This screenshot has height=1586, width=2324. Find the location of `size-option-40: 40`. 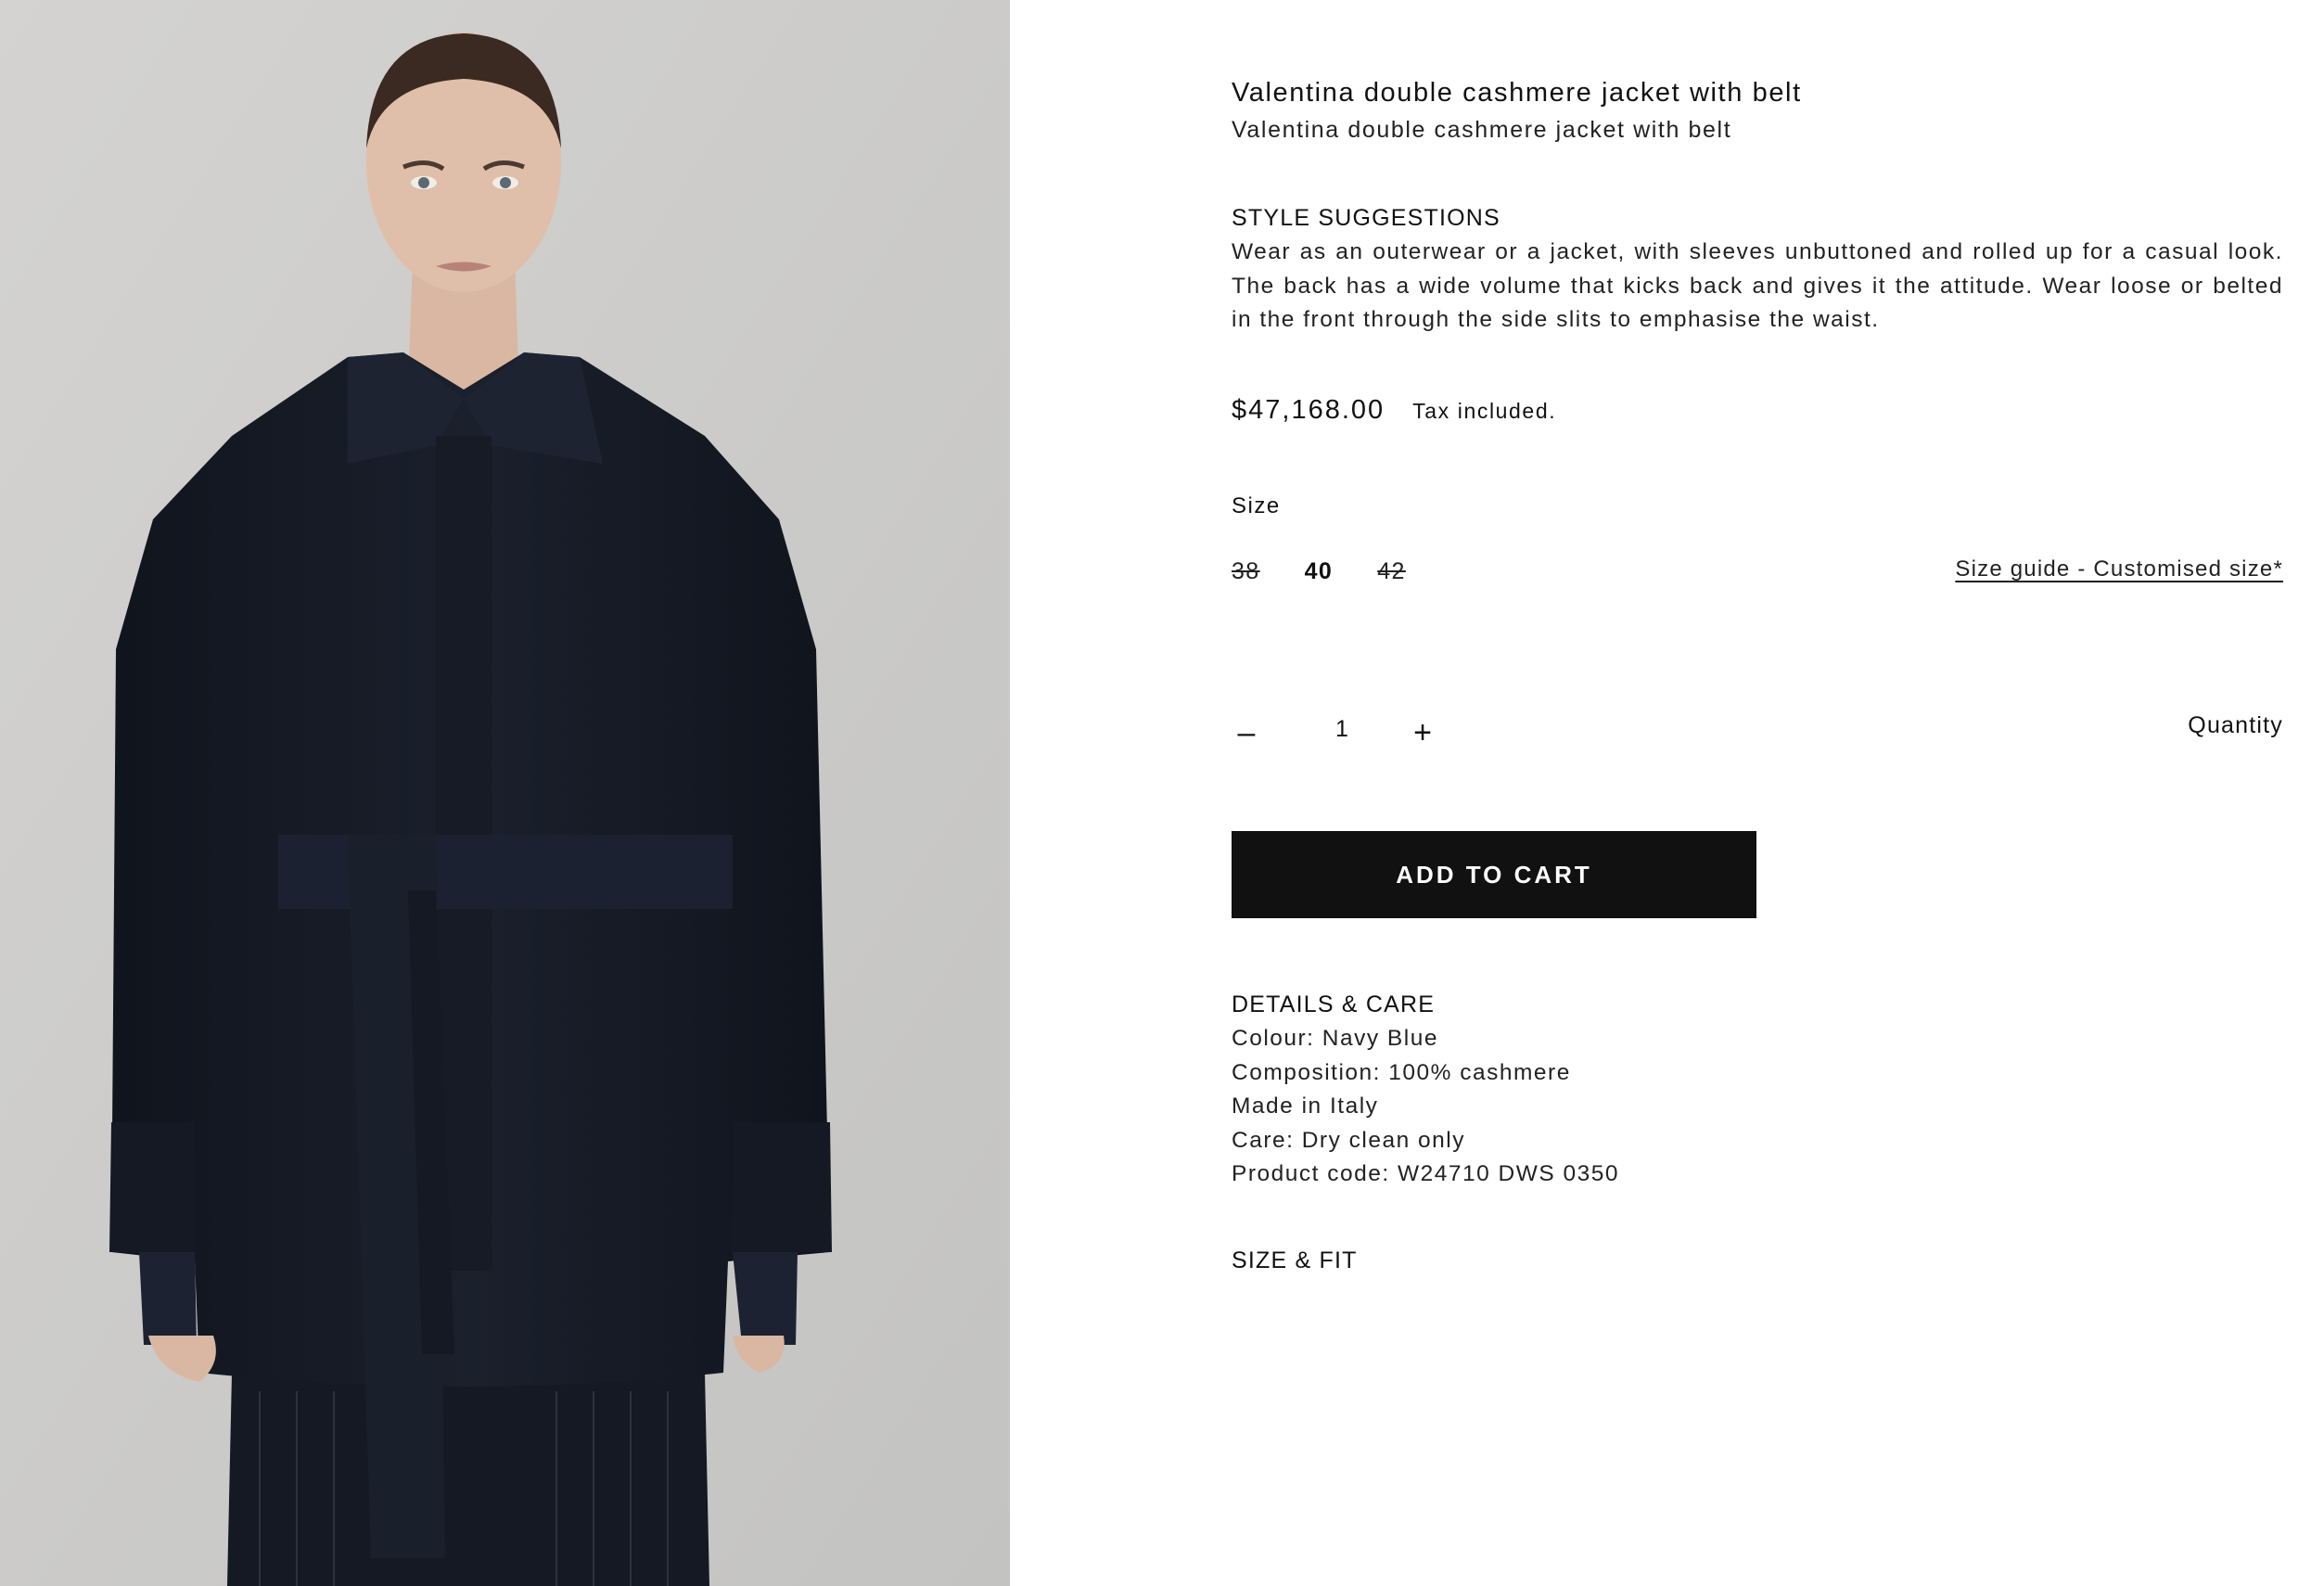

size-option-40: 40 is located at coordinates (1319, 571).